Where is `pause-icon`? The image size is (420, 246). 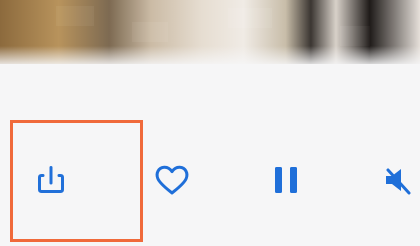 pause-icon is located at coordinates (286, 180).